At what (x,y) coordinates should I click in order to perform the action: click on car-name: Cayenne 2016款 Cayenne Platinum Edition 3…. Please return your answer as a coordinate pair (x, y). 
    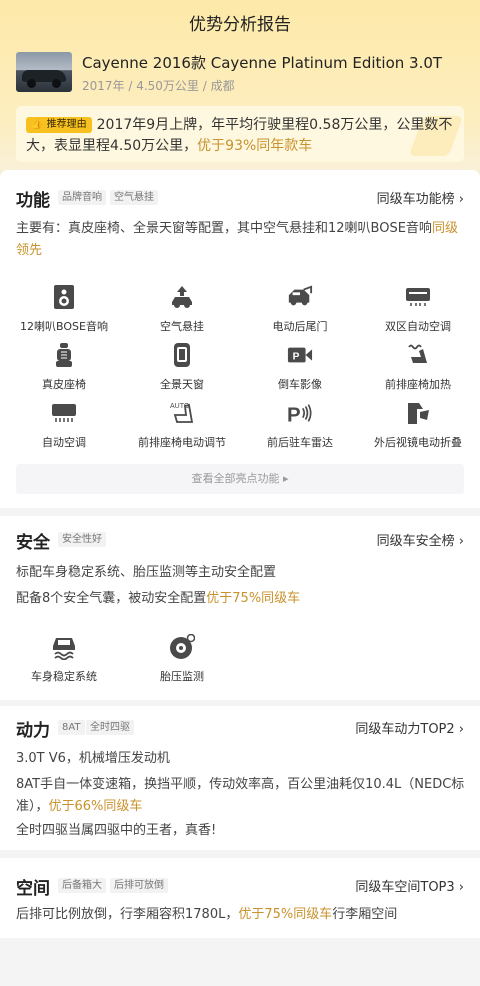
    Looking at the image, I should click on (262, 63).